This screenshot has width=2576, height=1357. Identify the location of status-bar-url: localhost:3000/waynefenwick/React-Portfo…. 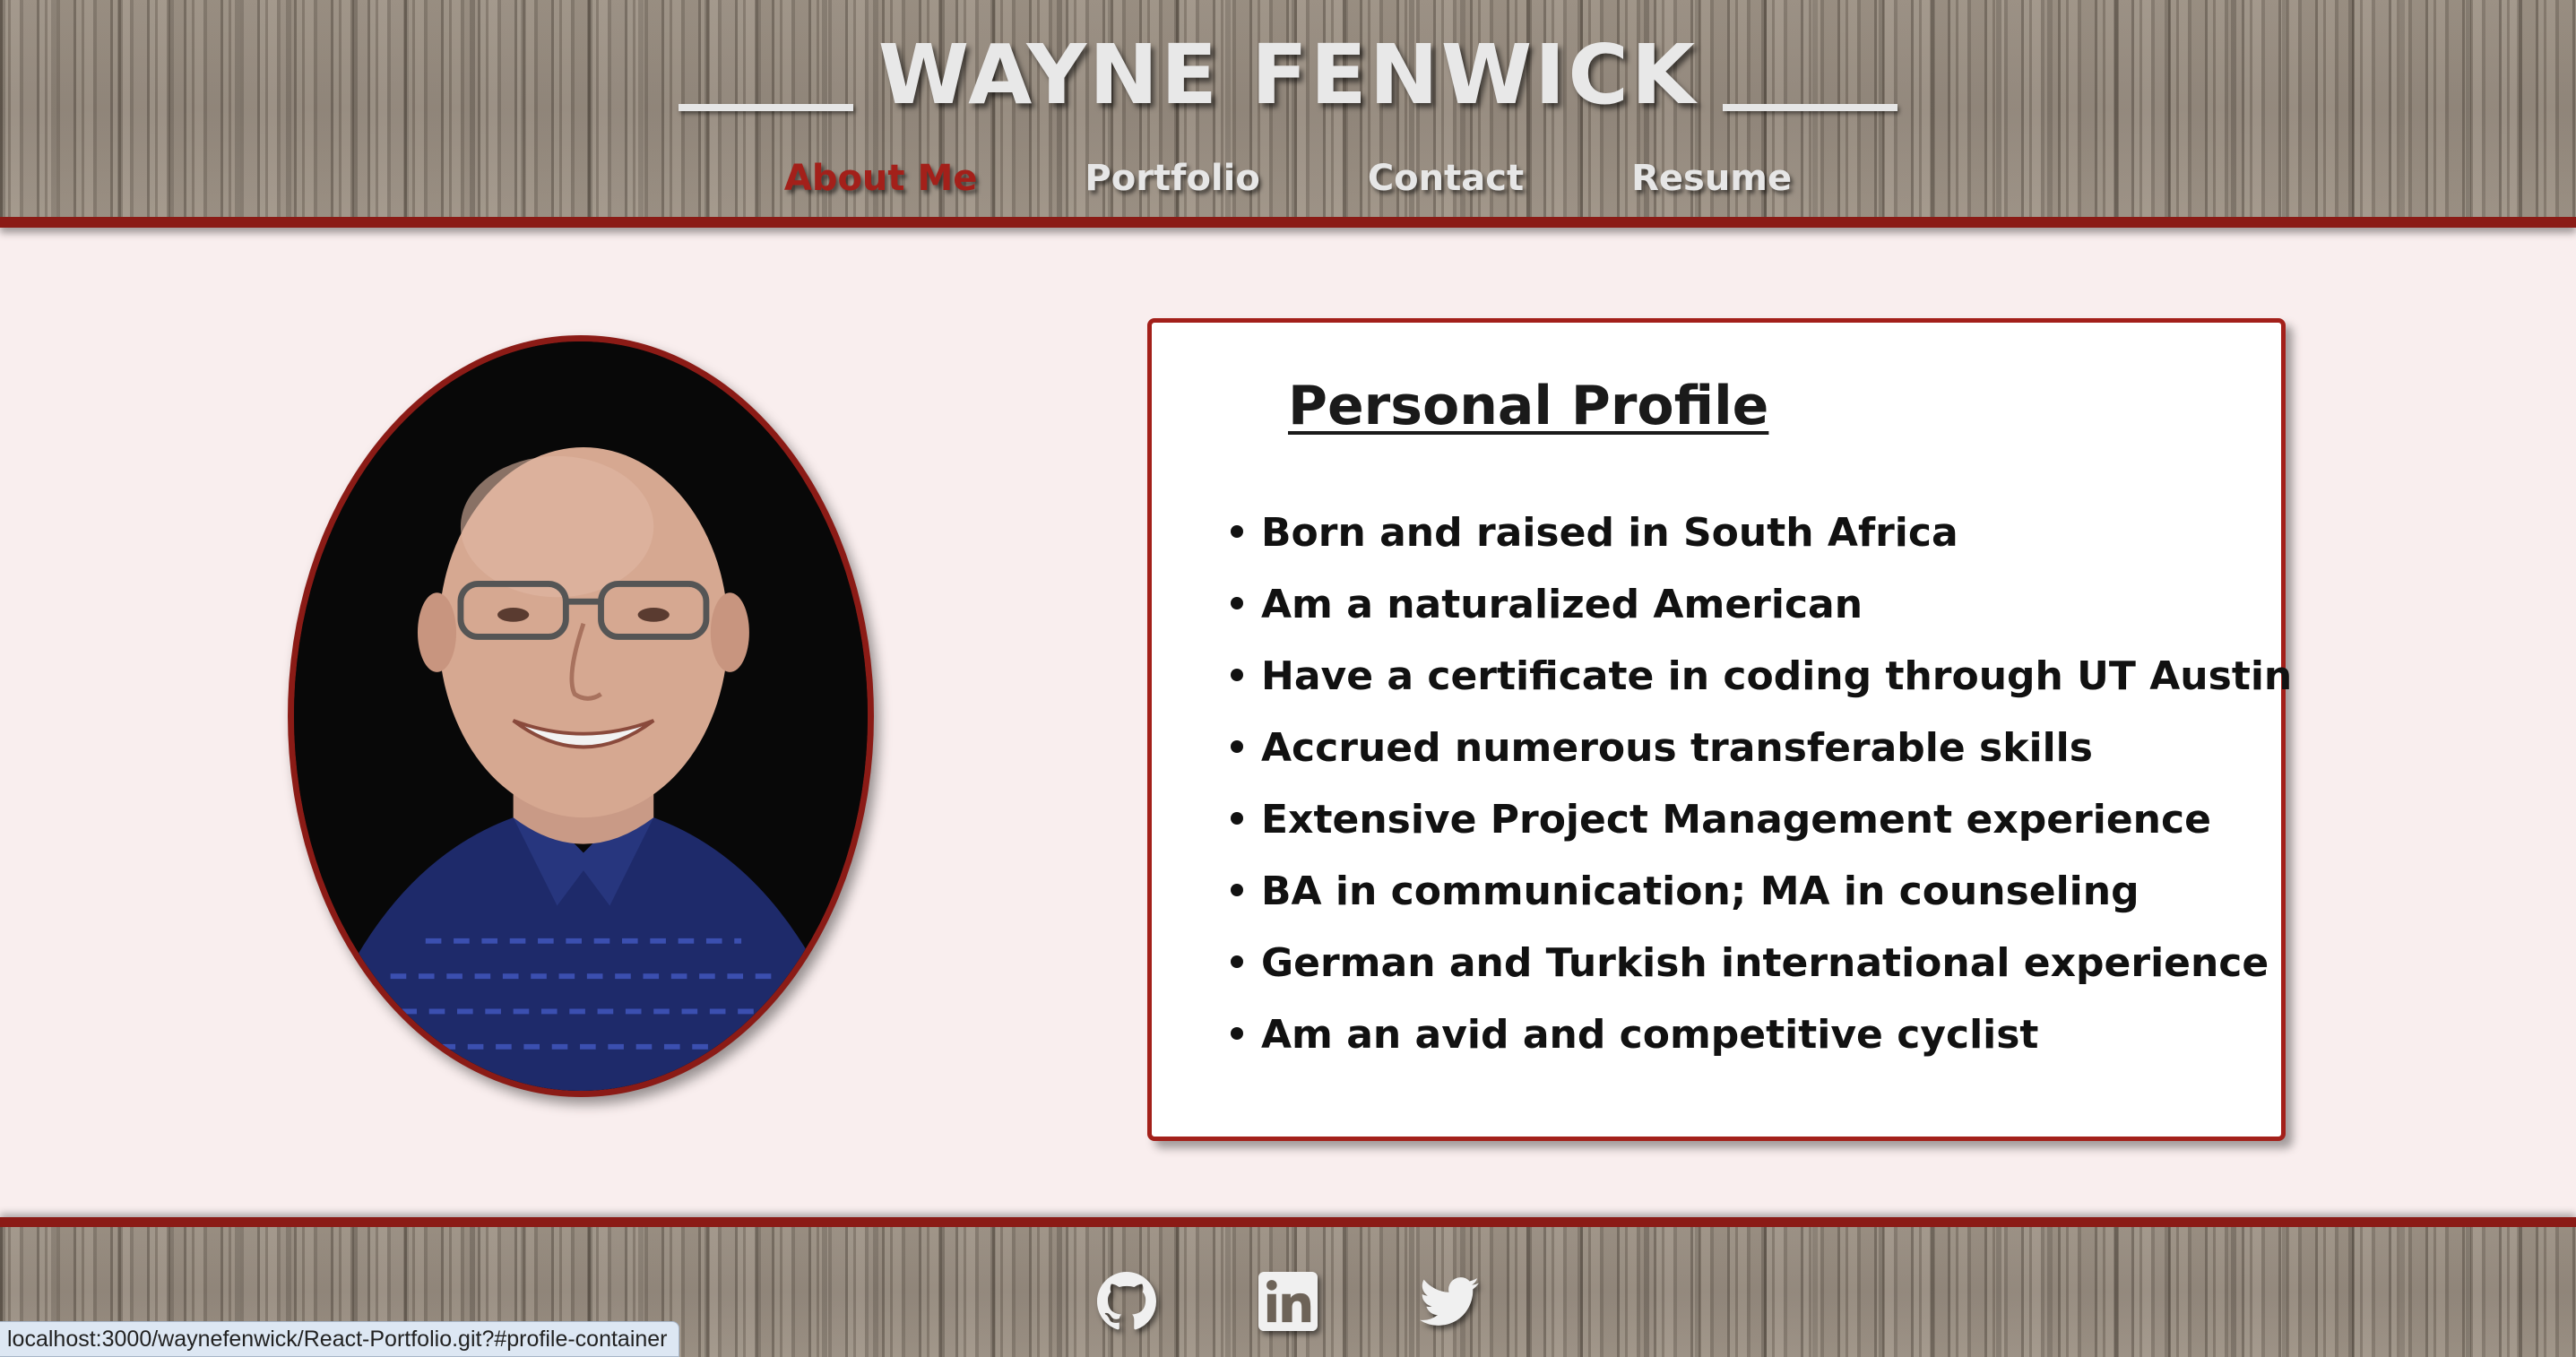
(339, 1339).